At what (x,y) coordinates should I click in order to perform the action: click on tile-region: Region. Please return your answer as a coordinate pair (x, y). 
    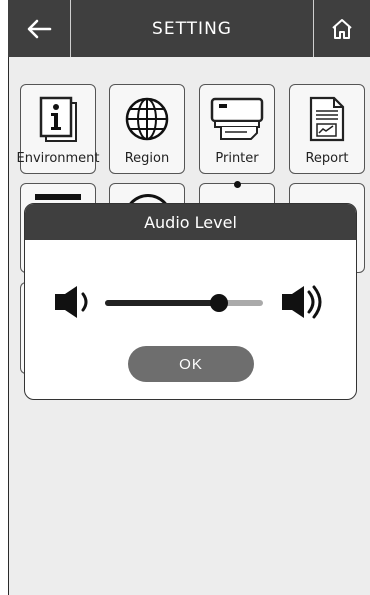
    Looking at the image, I should click on (147, 129).